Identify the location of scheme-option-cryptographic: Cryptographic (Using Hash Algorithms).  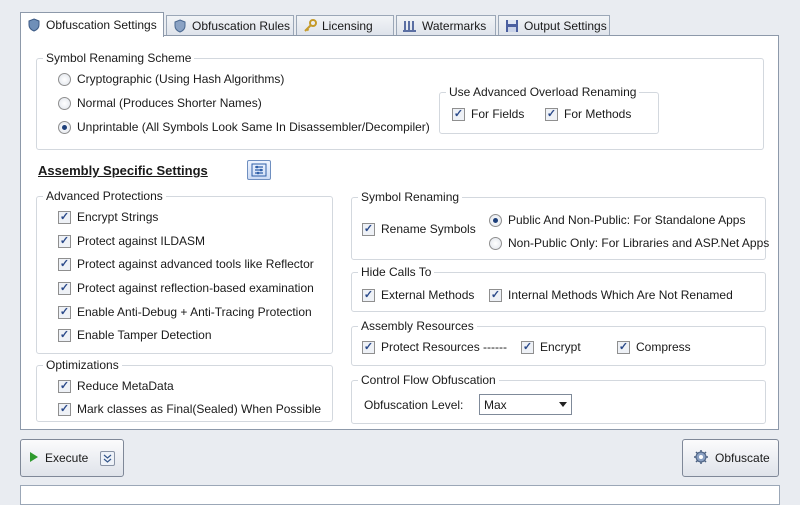
(171, 79).